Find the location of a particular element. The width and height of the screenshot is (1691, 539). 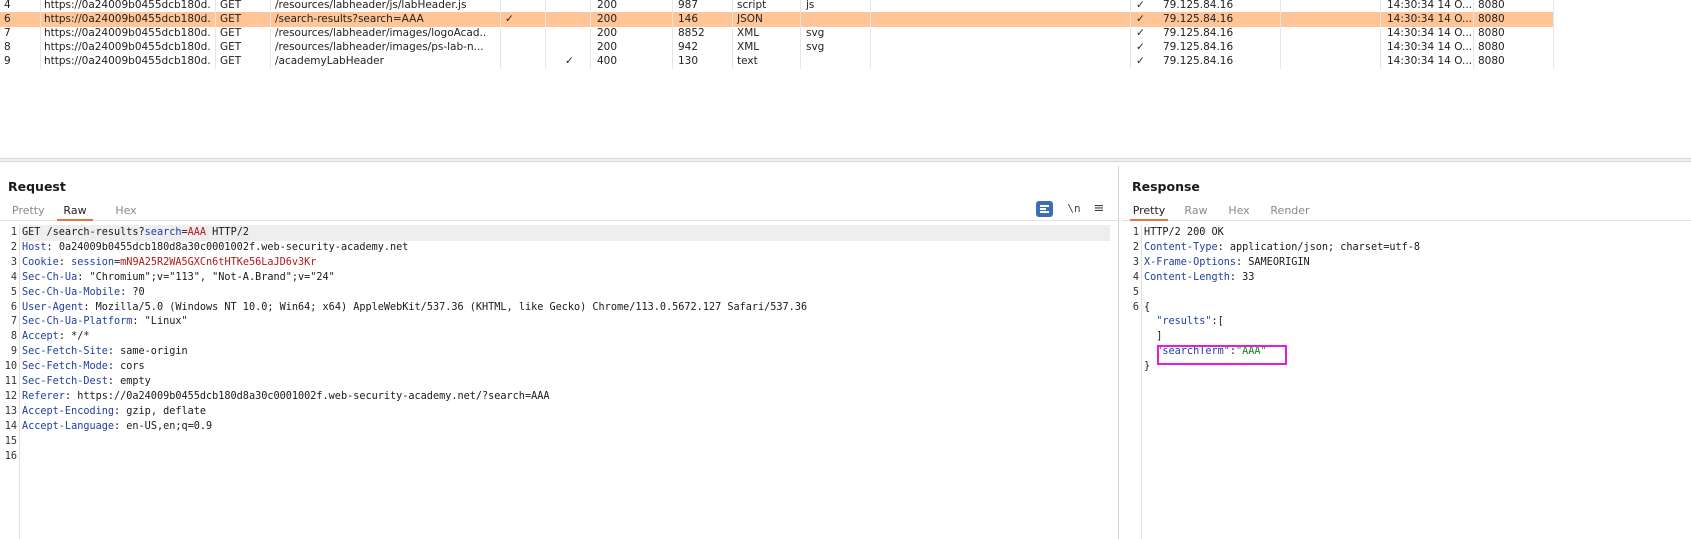

code-line: HTTP/2 200 OK is located at coordinates (1413, 233).